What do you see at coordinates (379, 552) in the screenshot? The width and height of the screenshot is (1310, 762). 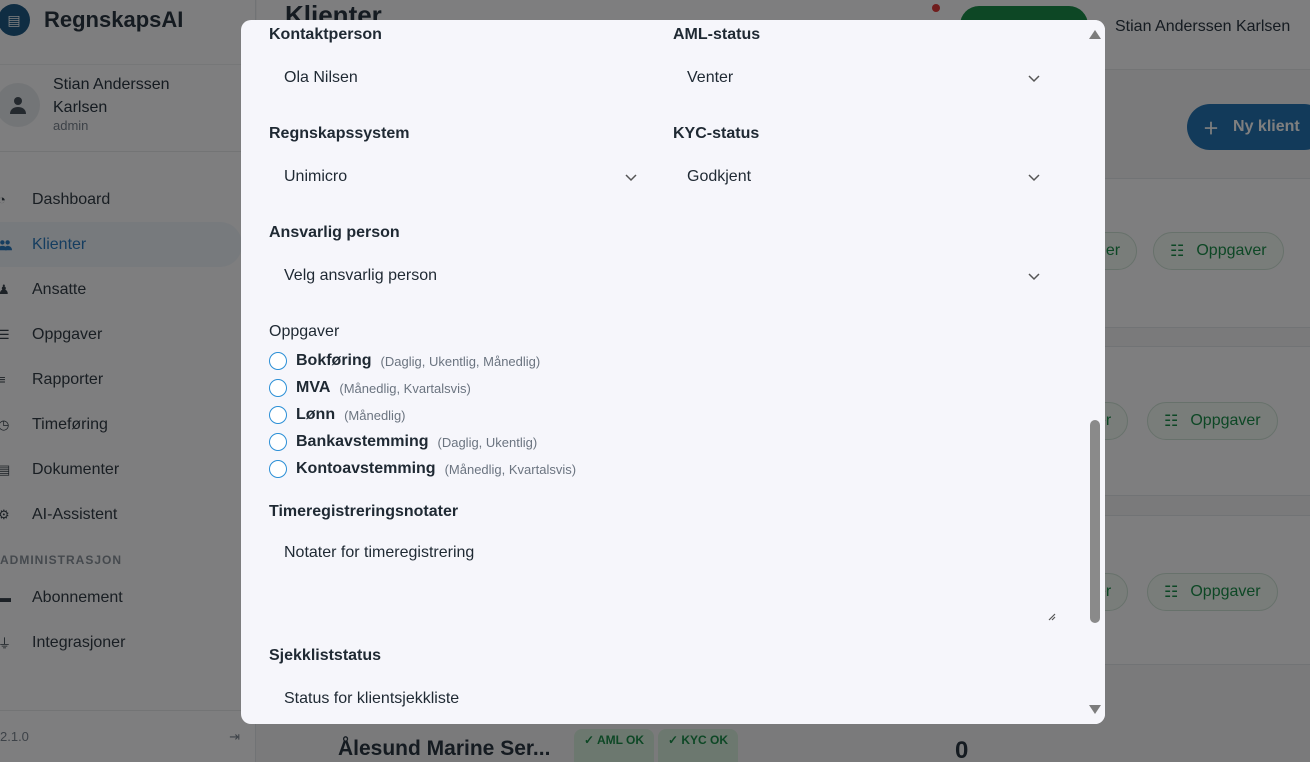 I see `time-notes-placeholder: Notater for timeregistrering` at bounding box center [379, 552].